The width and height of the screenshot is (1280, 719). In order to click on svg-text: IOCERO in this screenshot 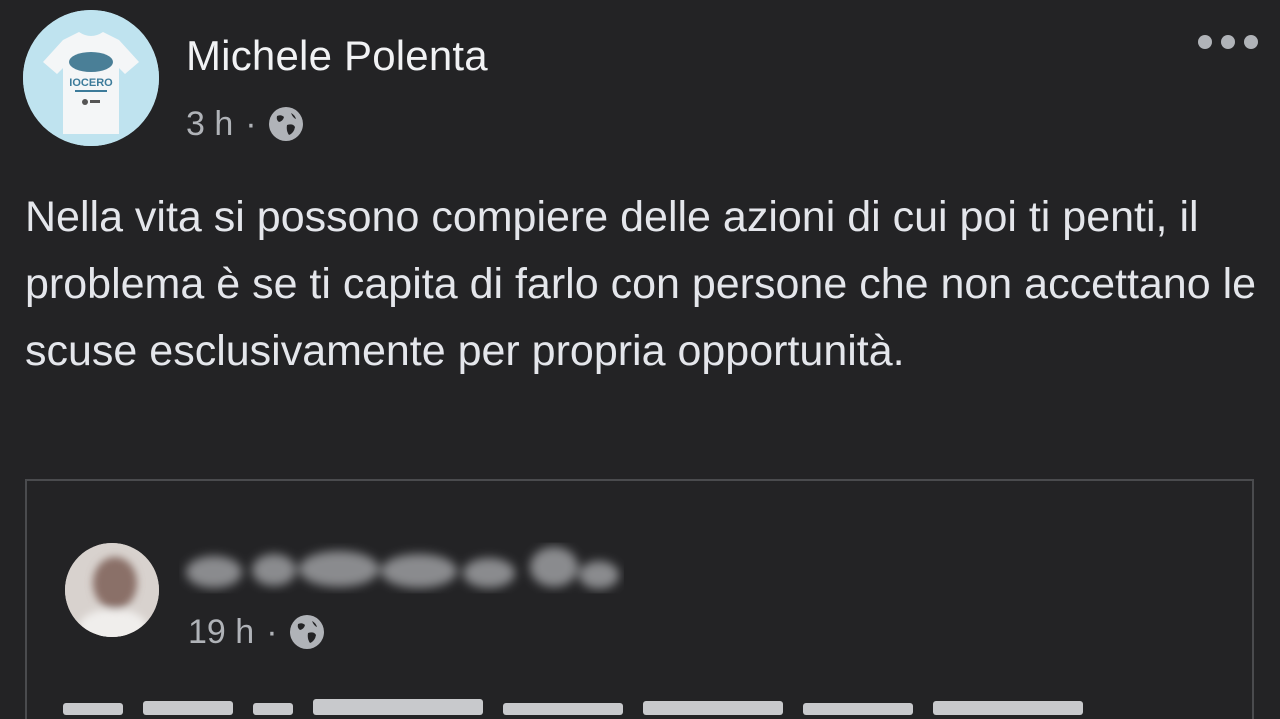, I will do `click(91, 83)`.